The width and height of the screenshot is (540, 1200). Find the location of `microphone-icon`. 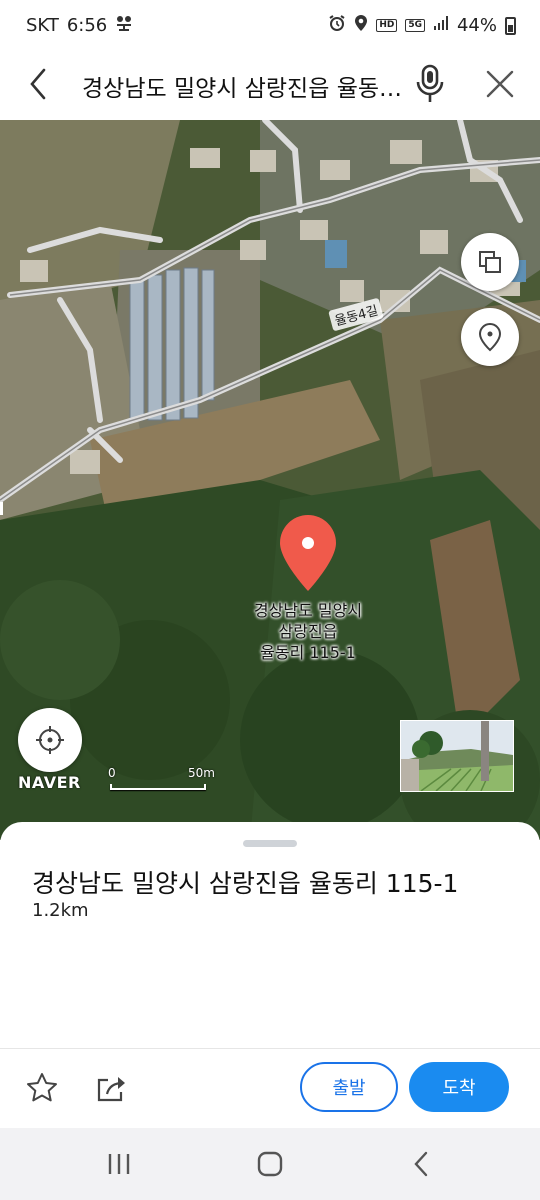

microphone-icon is located at coordinates (430, 83).